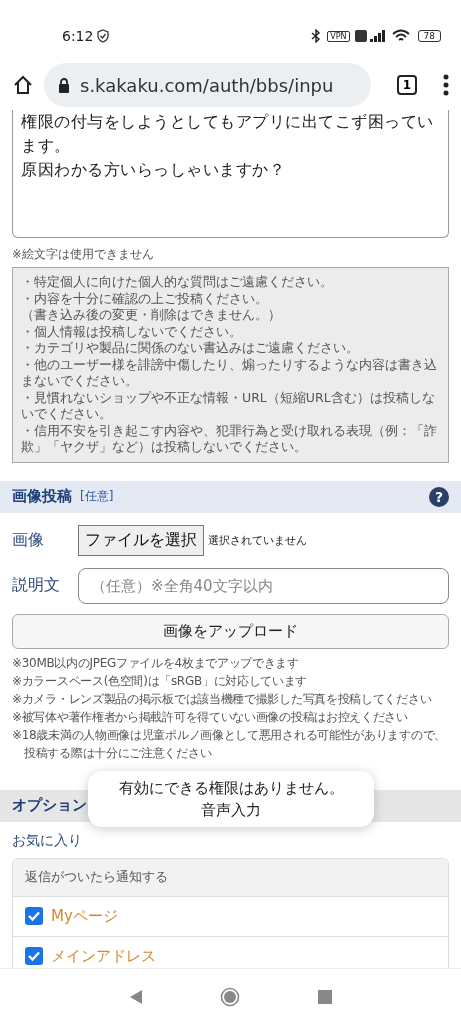  I want to click on help-button: ?, so click(439, 496).